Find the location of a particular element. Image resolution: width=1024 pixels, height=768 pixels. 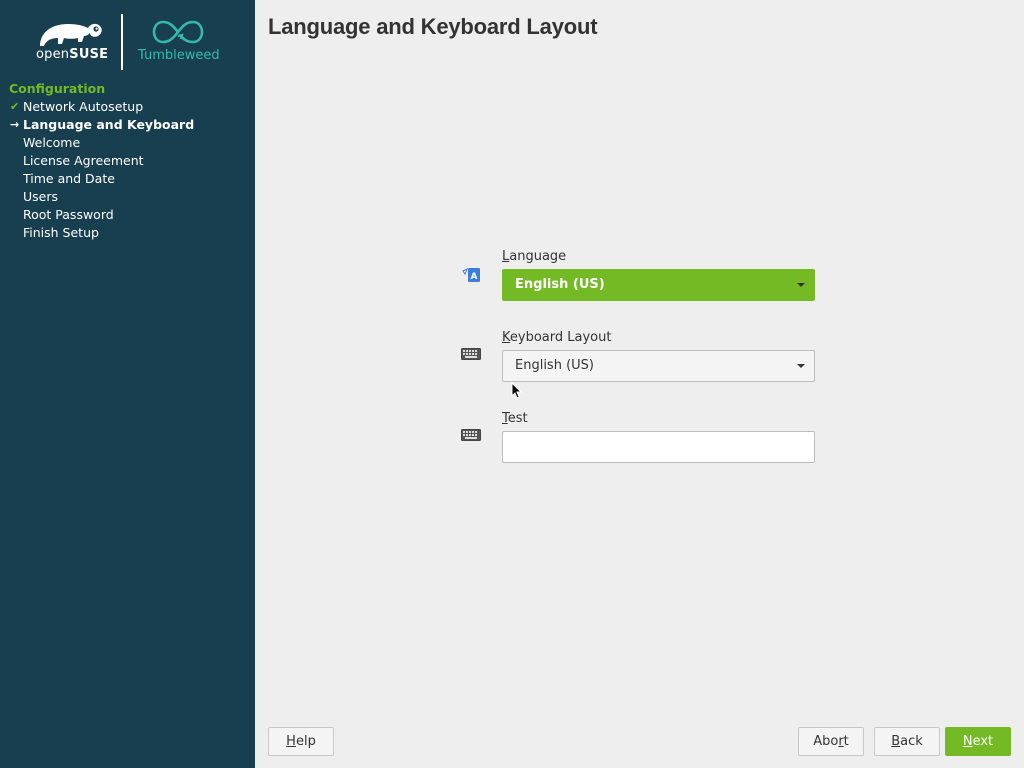

step-label: Time and Date is located at coordinates (69, 178).